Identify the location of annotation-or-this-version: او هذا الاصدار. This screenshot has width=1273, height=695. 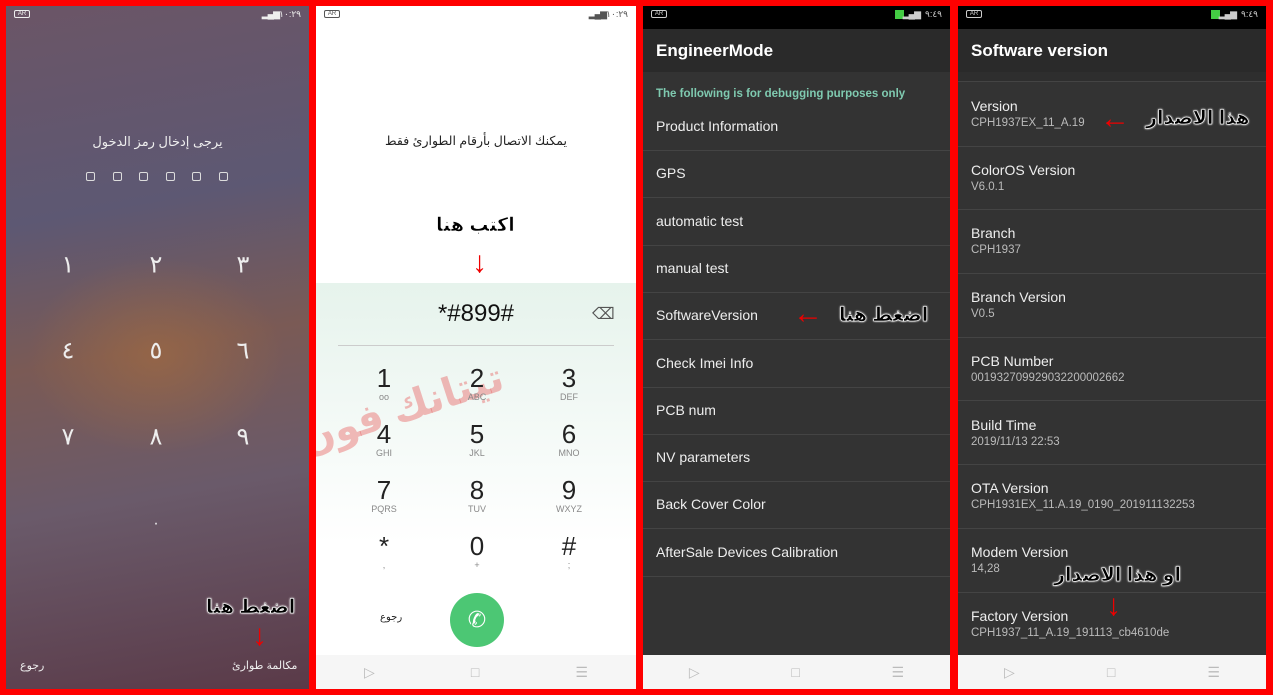
(1118, 576).